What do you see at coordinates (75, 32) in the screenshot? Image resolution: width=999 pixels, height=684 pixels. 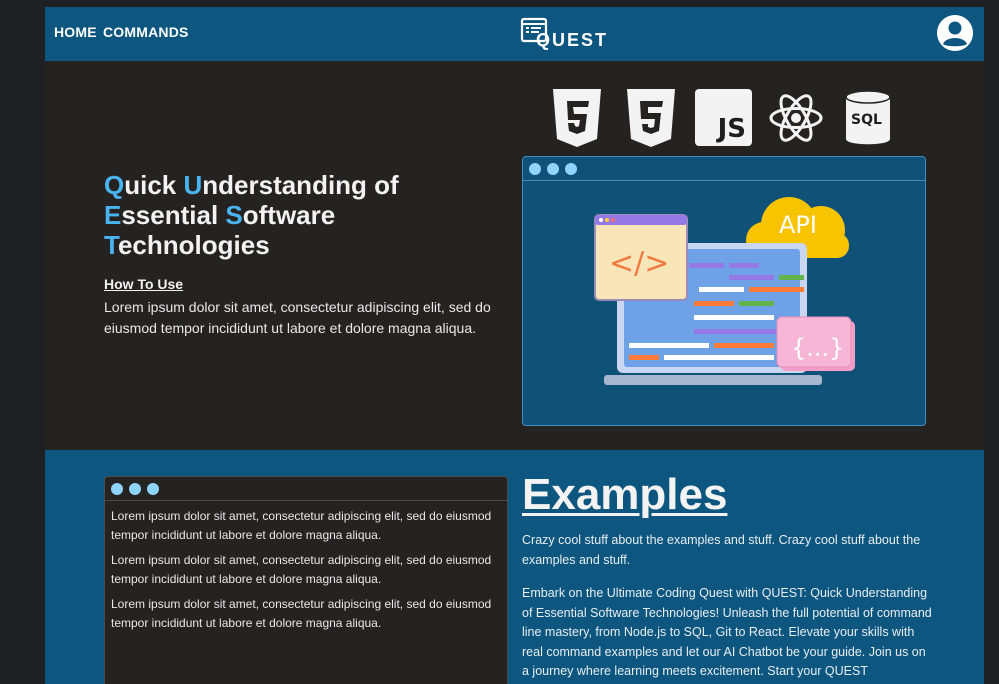 I see `nav-home-link: HOME` at bounding box center [75, 32].